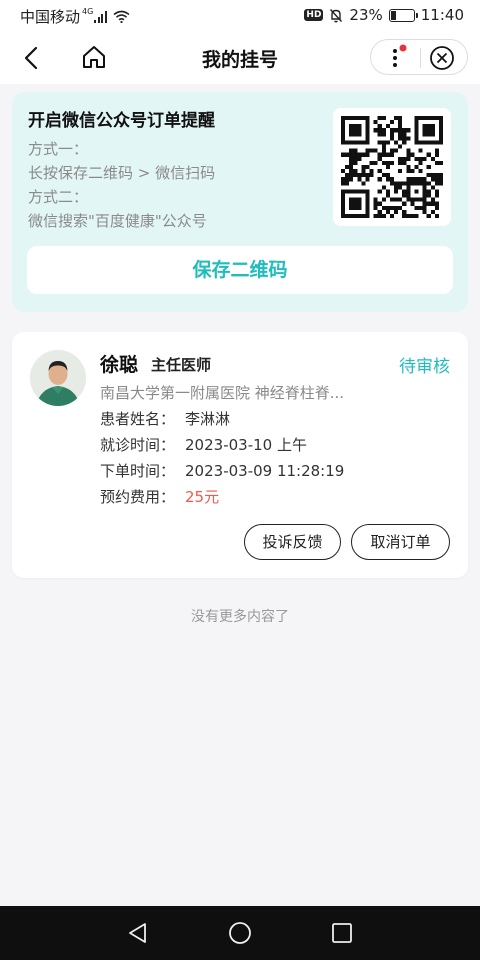  I want to click on nav-home-circle-icon, so click(240, 933).